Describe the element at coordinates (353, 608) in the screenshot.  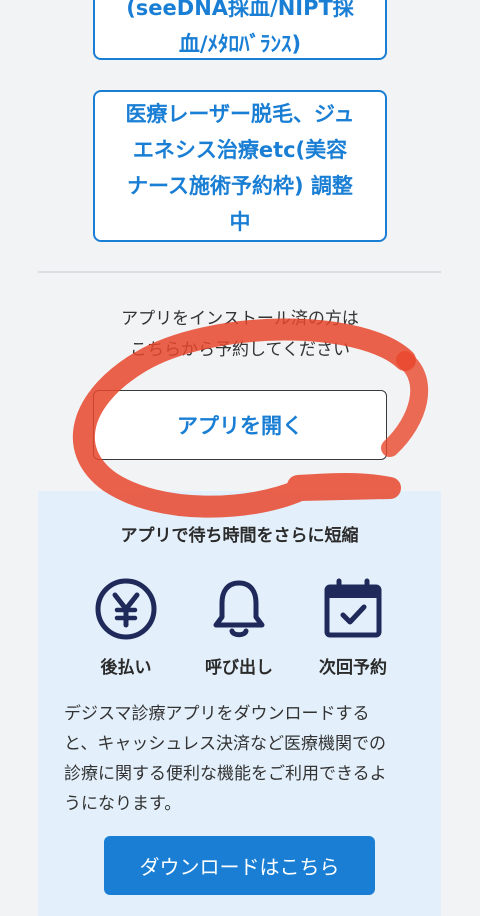
I see `calendar-check-icon` at that location.